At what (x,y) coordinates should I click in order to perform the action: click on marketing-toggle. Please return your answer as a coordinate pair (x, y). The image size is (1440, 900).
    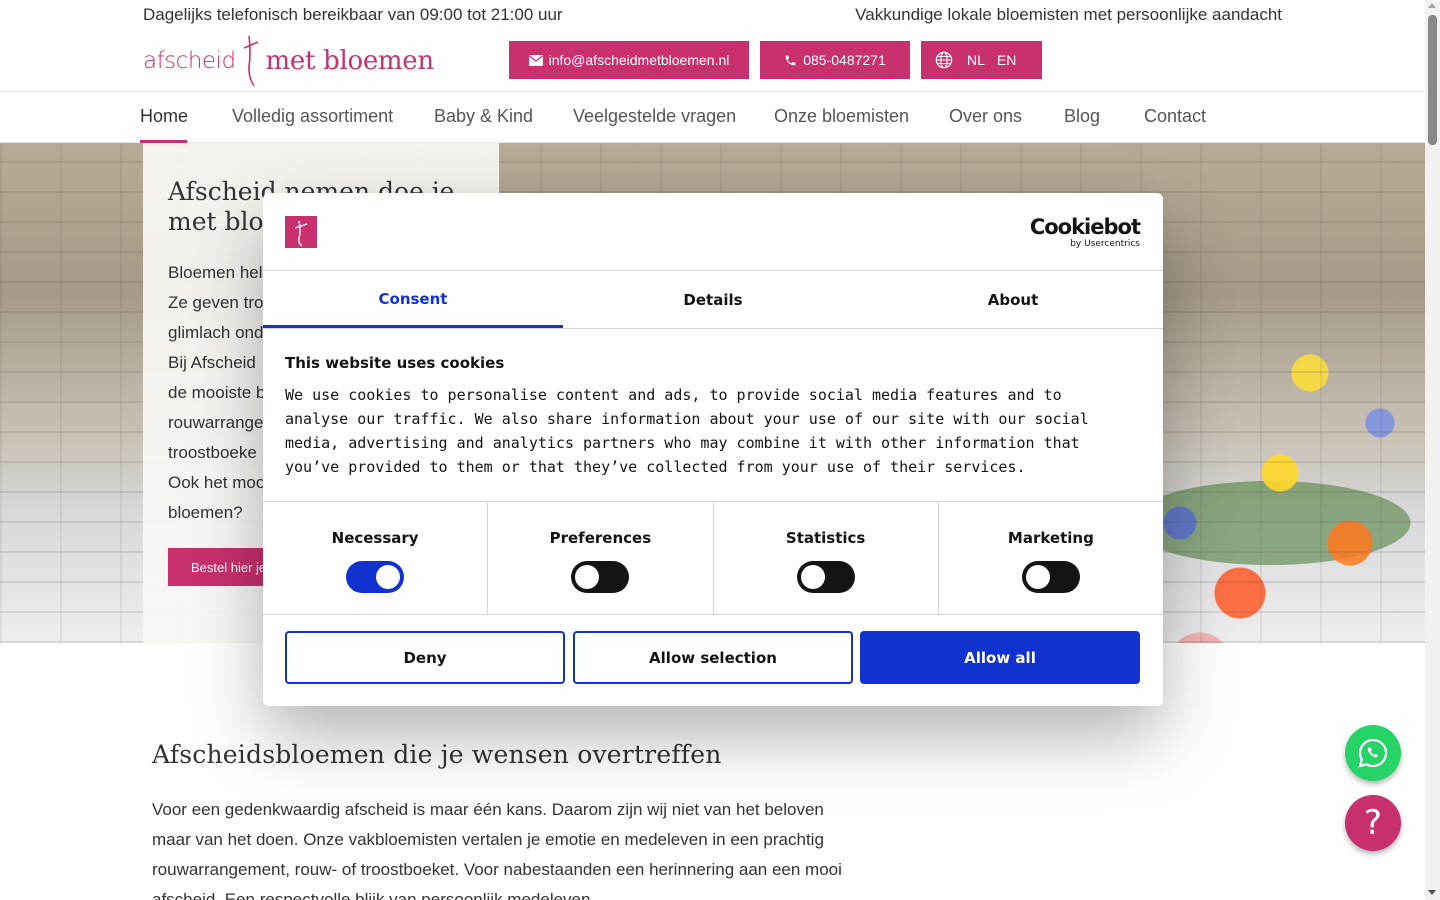
    Looking at the image, I should click on (1050, 577).